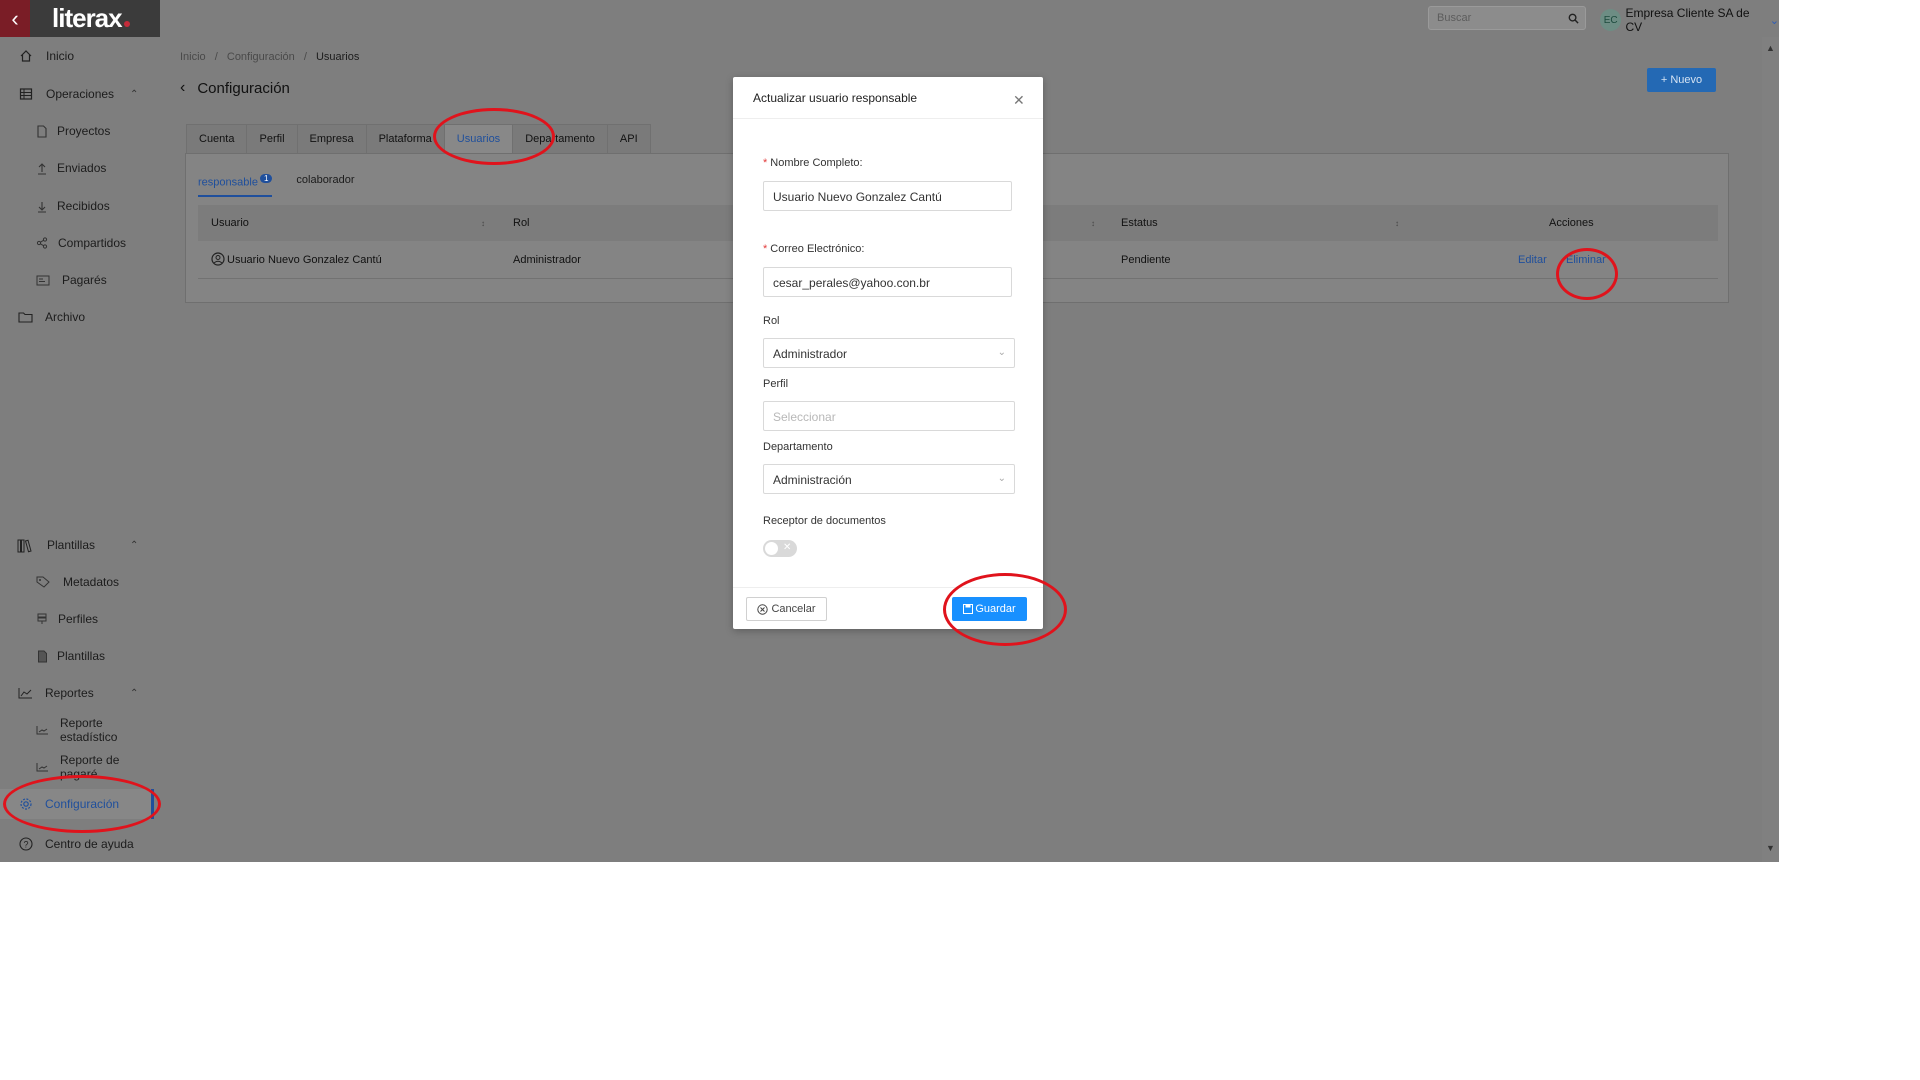 The height and width of the screenshot is (1080, 1920). I want to click on tab-usuarios: Usuarios, so click(478, 138).